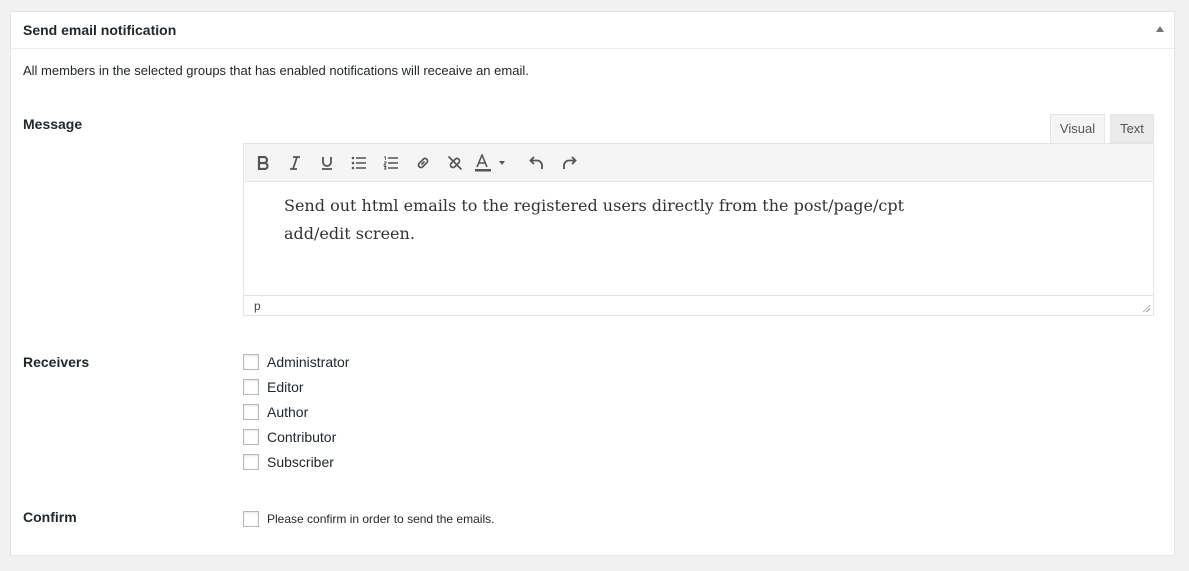 Image resolution: width=1189 pixels, height=571 pixels. I want to click on tab-visual: Visual, so click(1077, 129).